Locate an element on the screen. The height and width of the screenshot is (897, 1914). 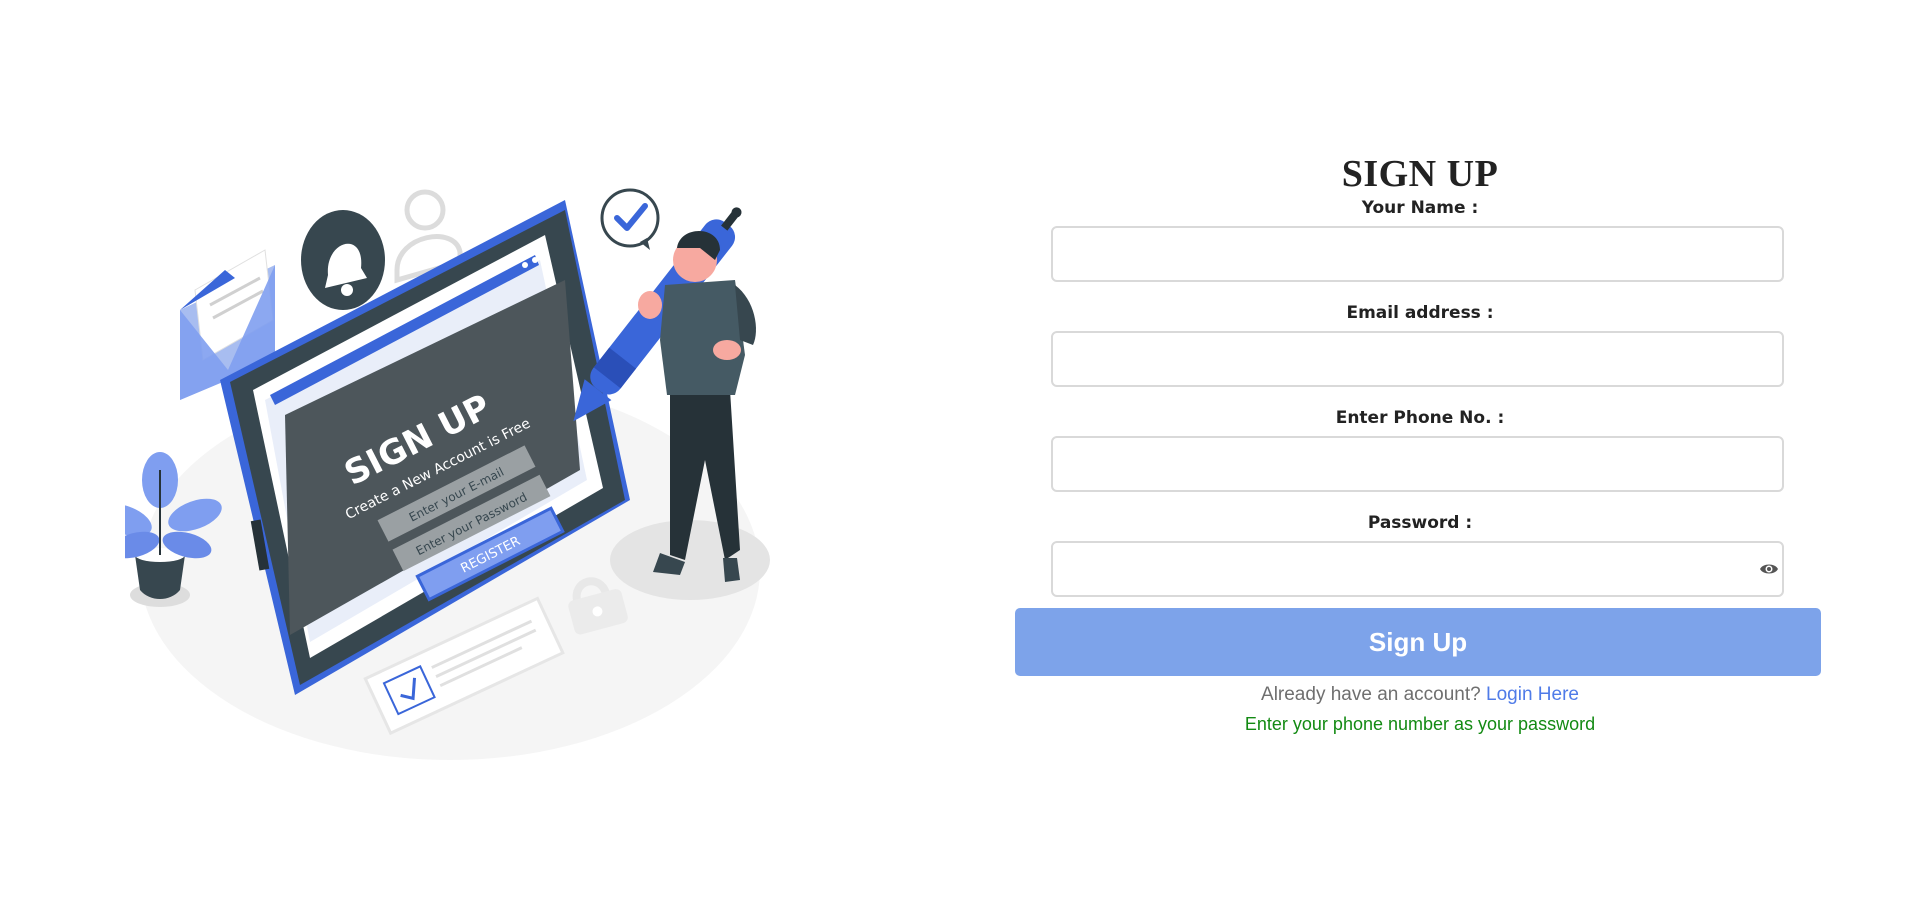
email-field-wrapper is located at coordinates (1420, 359).